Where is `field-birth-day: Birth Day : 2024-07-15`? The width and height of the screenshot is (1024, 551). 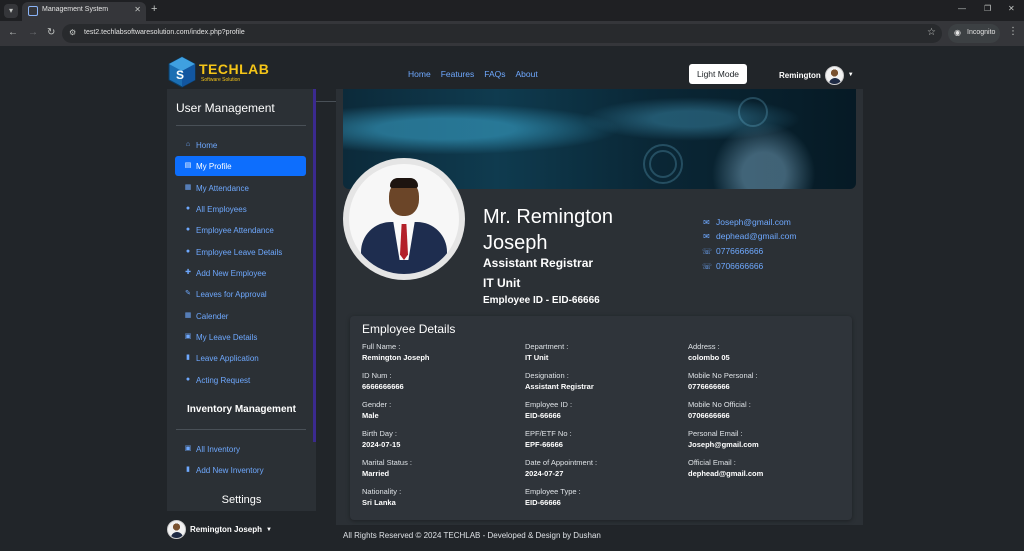
field-birth-day: Birth Day : 2024-07-15 is located at coordinates (437, 439).